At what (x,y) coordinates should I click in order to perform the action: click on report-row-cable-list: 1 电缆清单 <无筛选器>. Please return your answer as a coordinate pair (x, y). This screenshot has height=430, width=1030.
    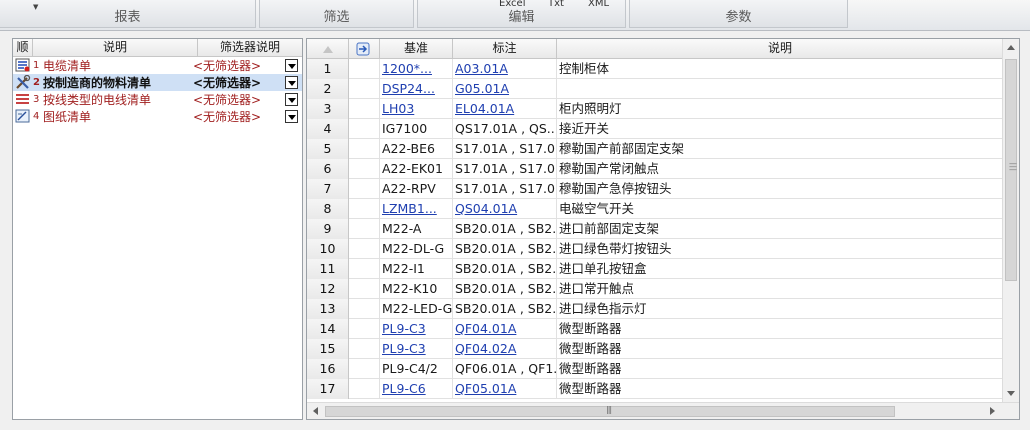
    Looking at the image, I should click on (157, 65).